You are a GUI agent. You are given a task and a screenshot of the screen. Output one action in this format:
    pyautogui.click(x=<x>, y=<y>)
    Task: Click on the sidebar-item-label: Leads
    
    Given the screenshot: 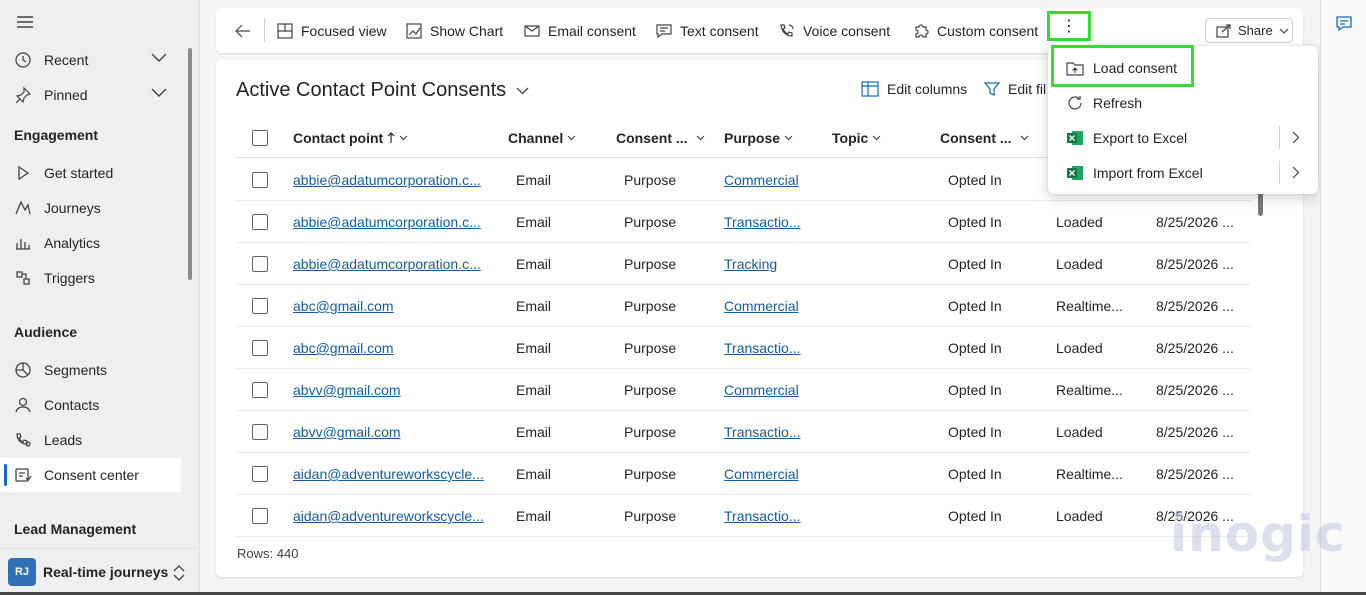 What is the action you would take?
    pyautogui.click(x=63, y=440)
    